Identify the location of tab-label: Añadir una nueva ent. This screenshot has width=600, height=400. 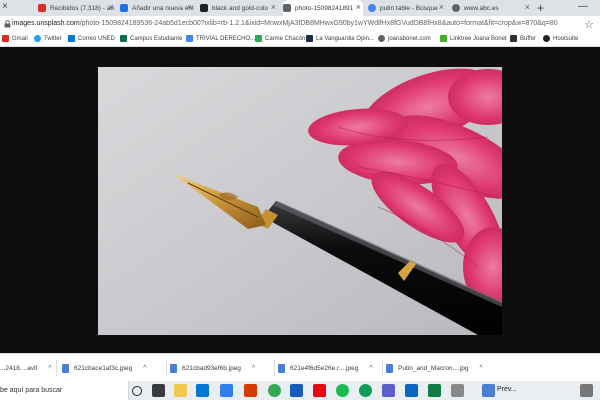
(163, 8).